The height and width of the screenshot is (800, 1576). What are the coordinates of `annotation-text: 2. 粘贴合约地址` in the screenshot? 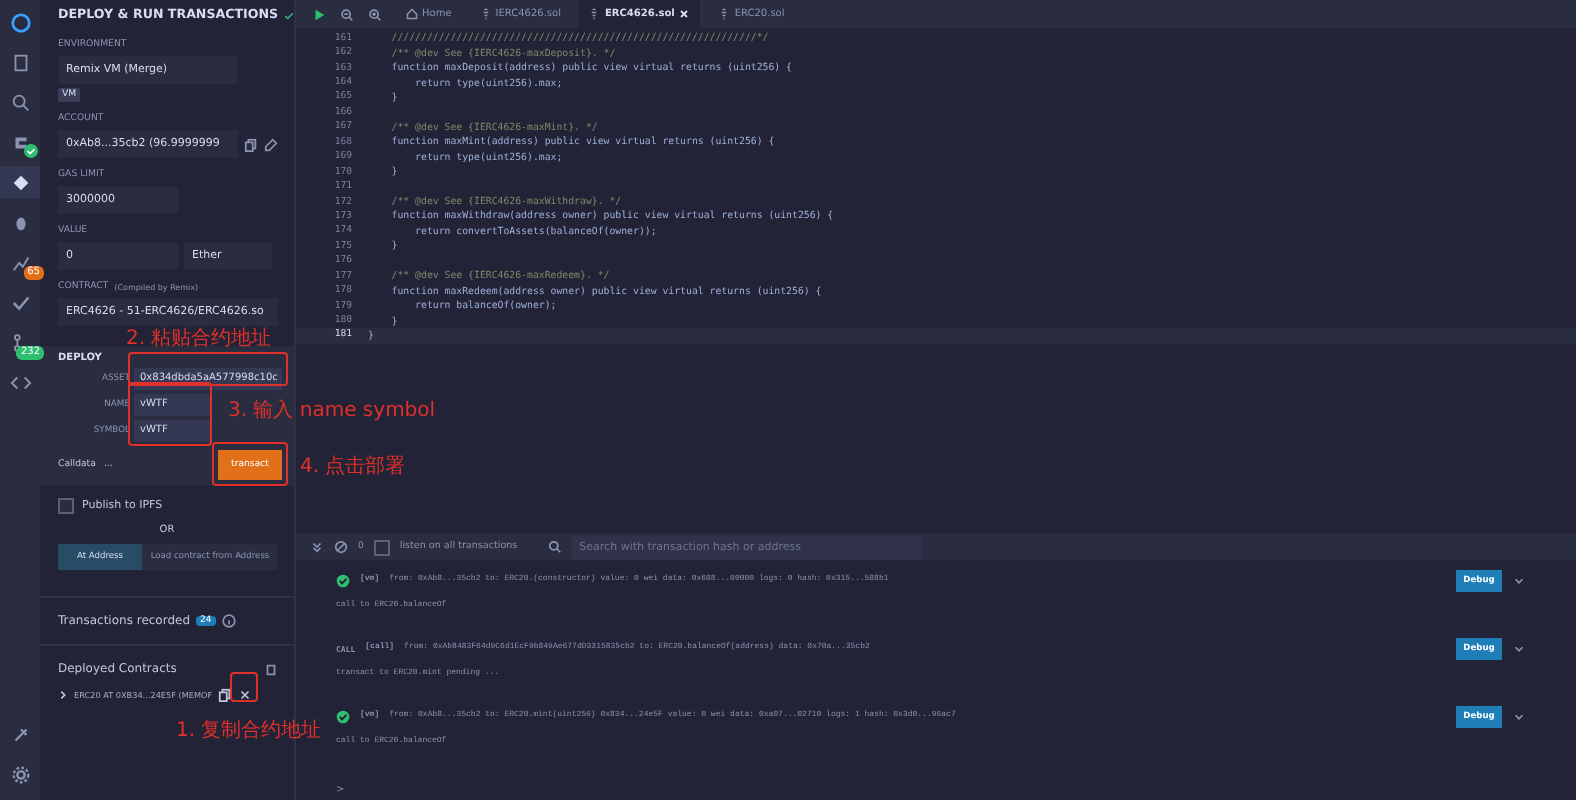 It's located at (199, 338).